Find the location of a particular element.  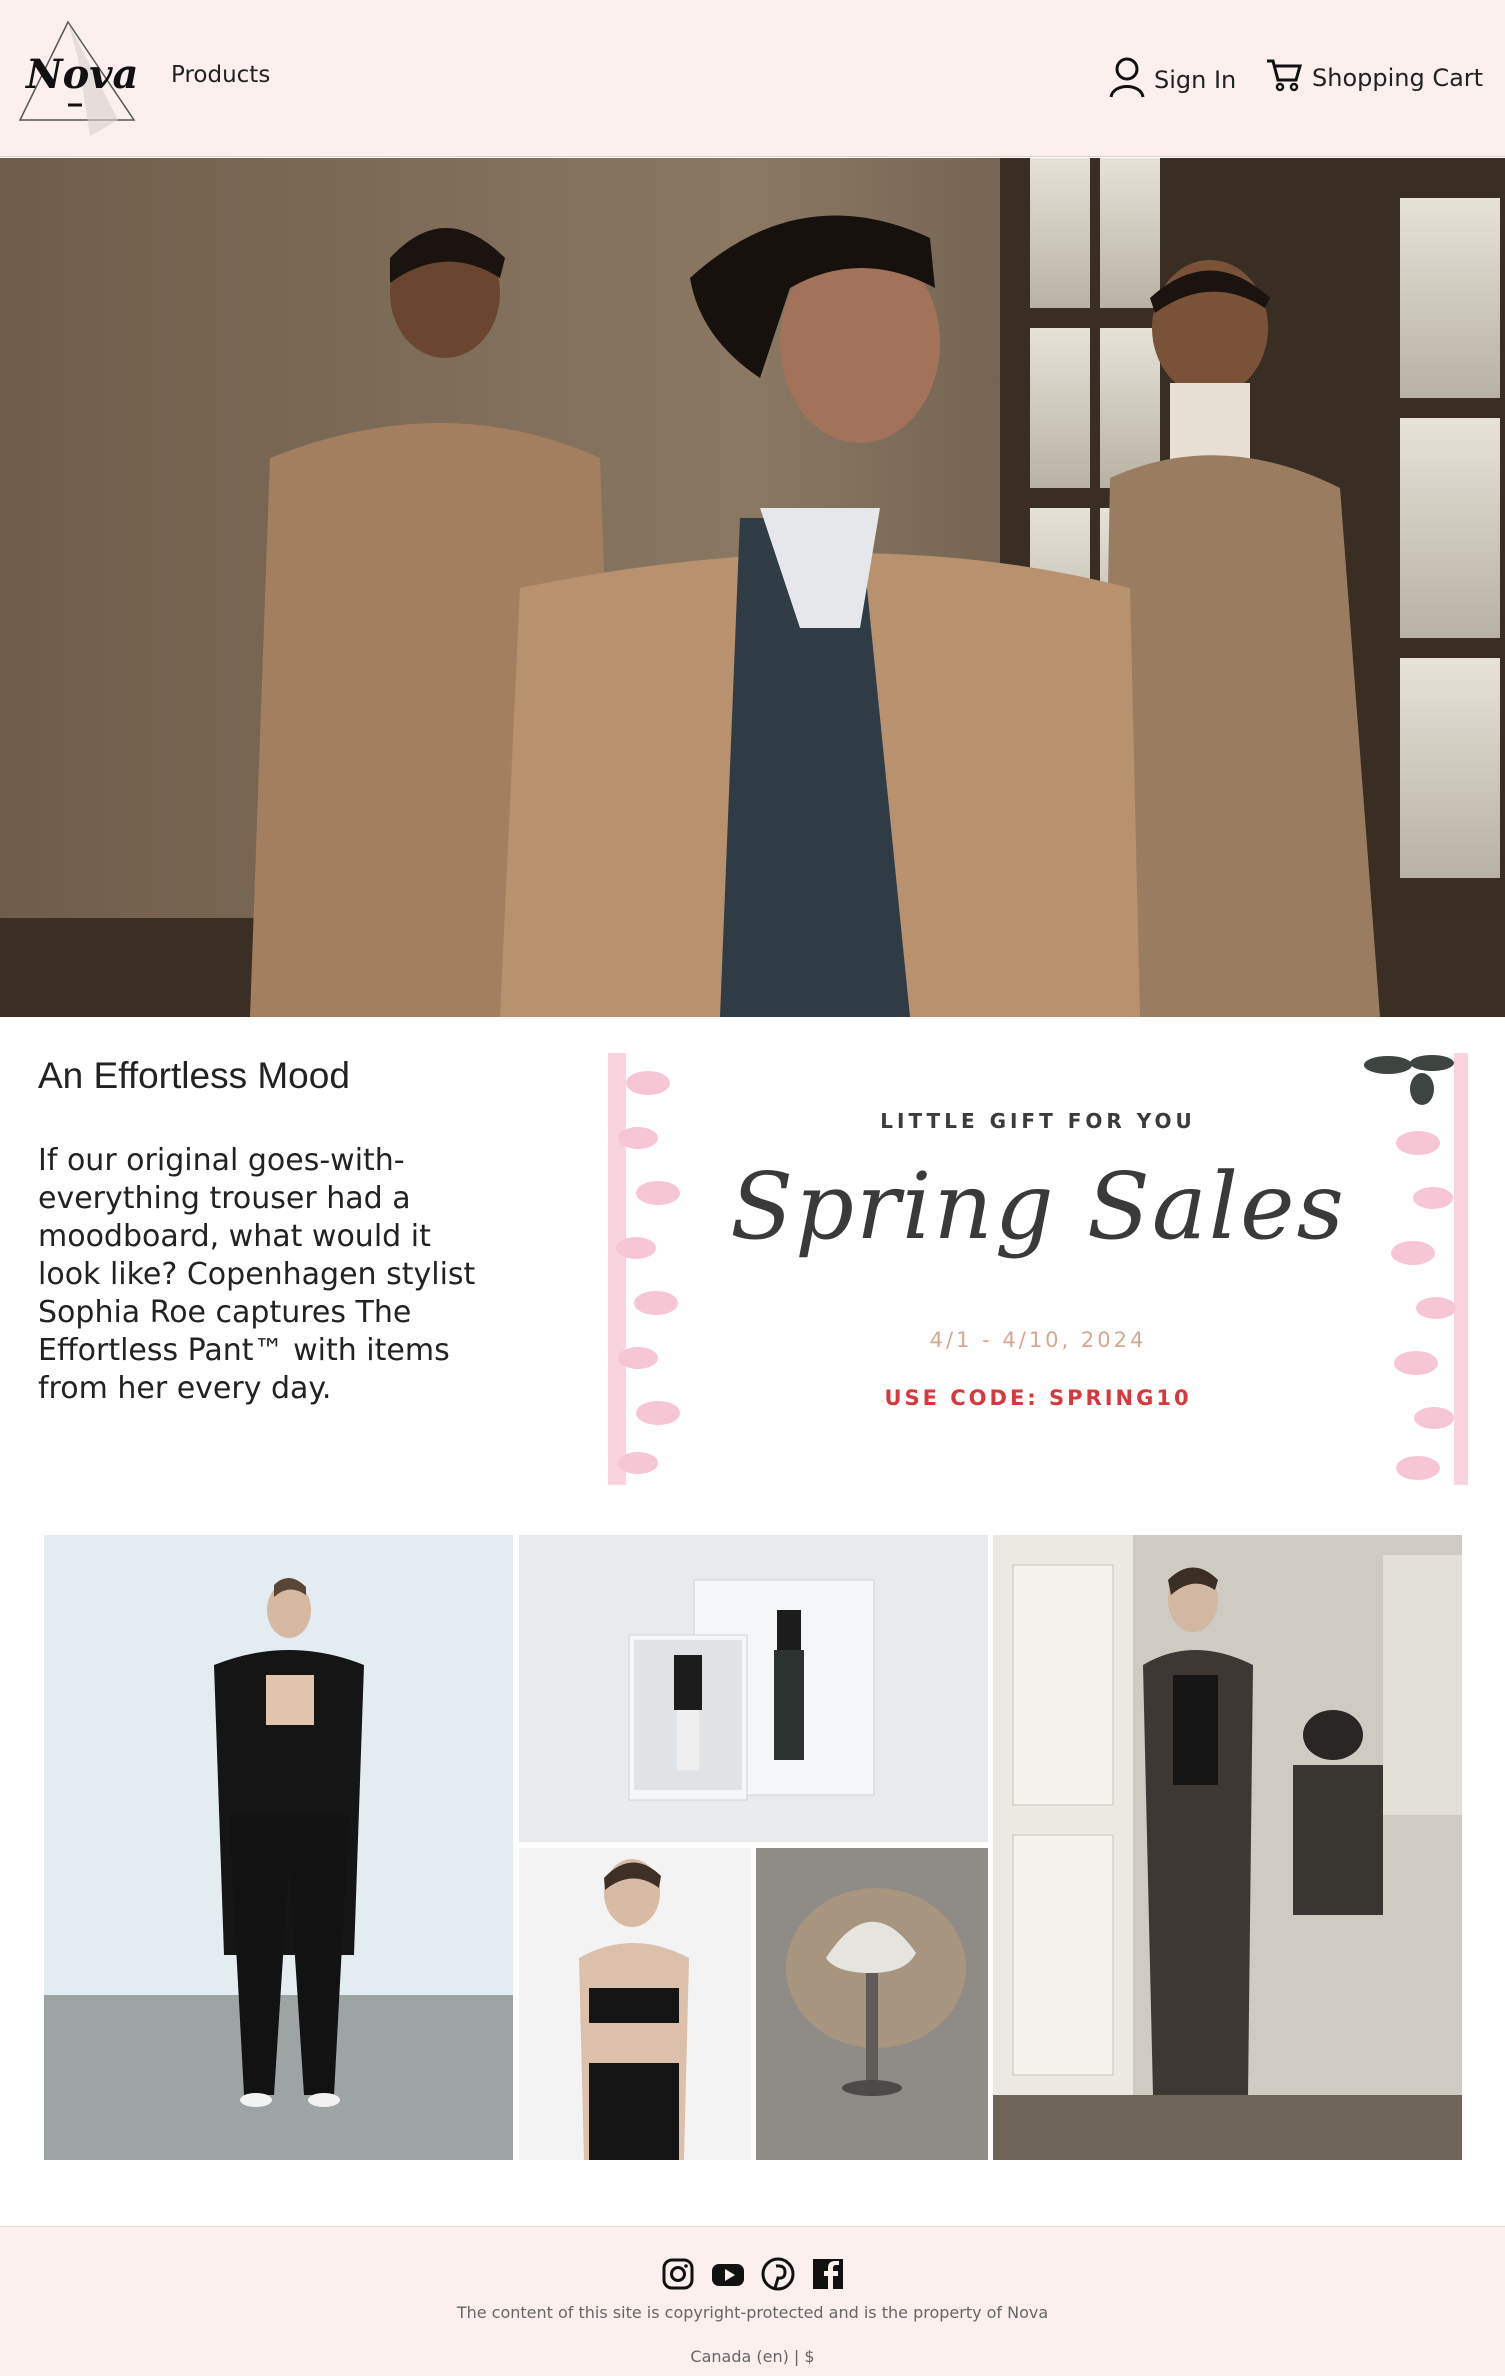

promo-dates: 4/1 - 4/10, 2024 is located at coordinates (1038, 1340).